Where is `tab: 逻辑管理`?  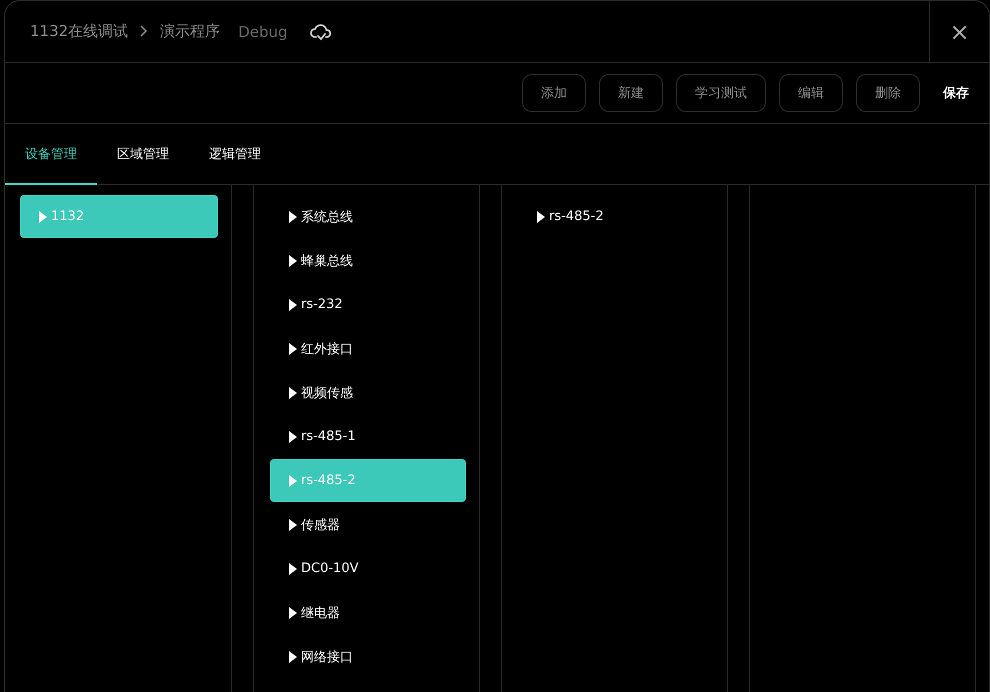 tab: 逻辑管理 is located at coordinates (235, 154).